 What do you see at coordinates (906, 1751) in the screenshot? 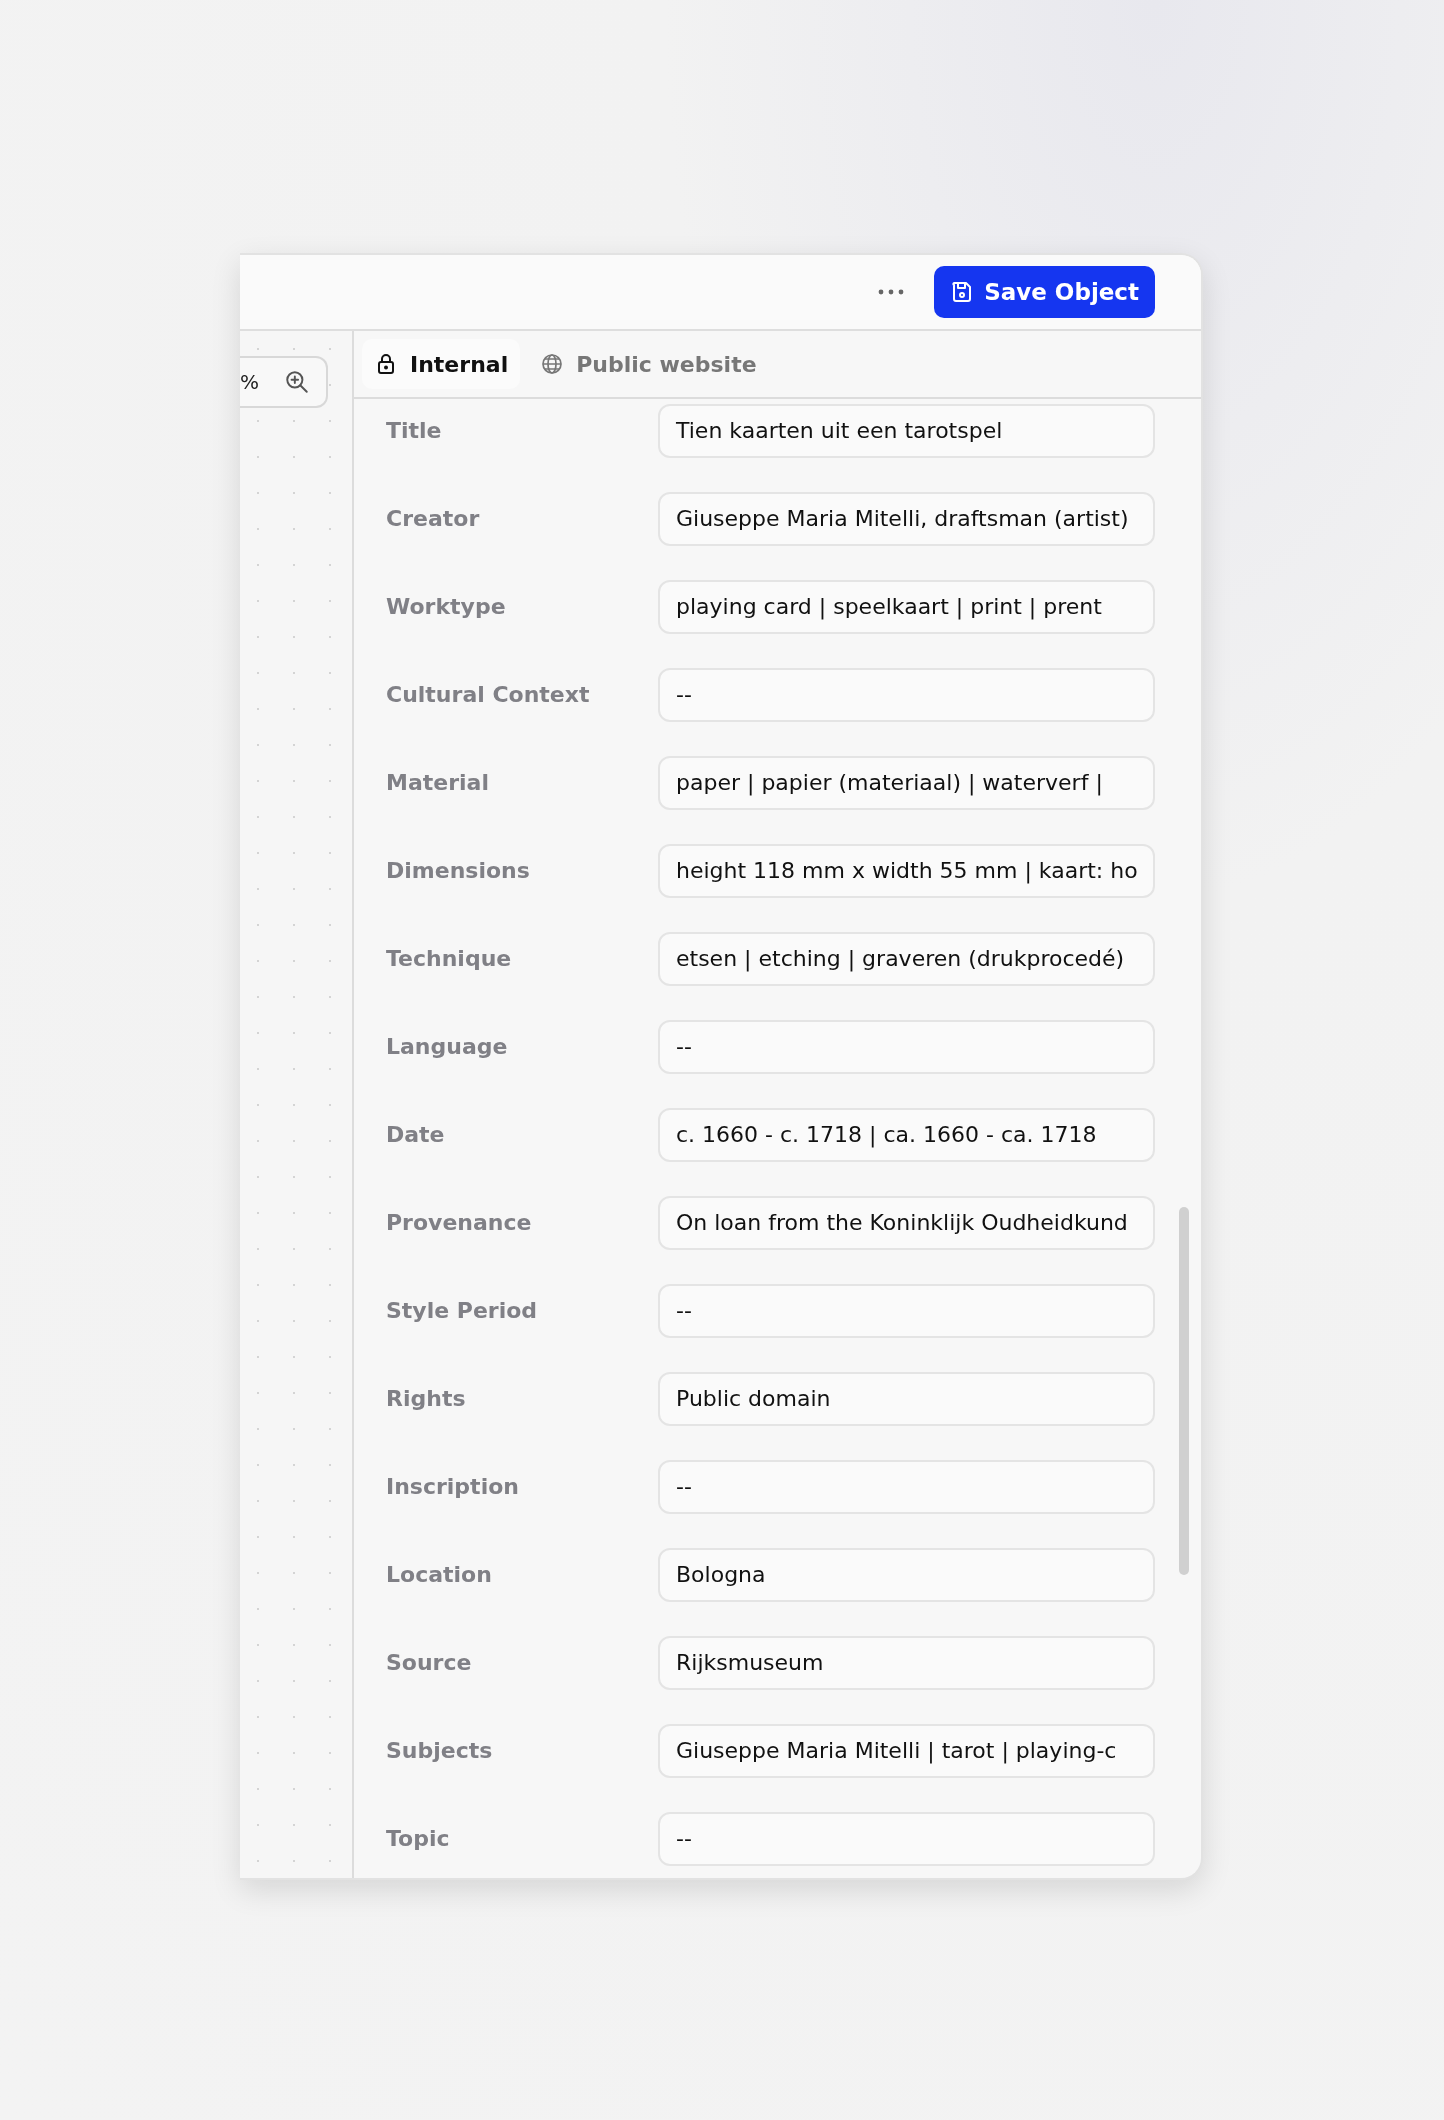
I see `input-field: Giuseppe Maria Mitelli | tarot | playing-c` at bounding box center [906, 1751].